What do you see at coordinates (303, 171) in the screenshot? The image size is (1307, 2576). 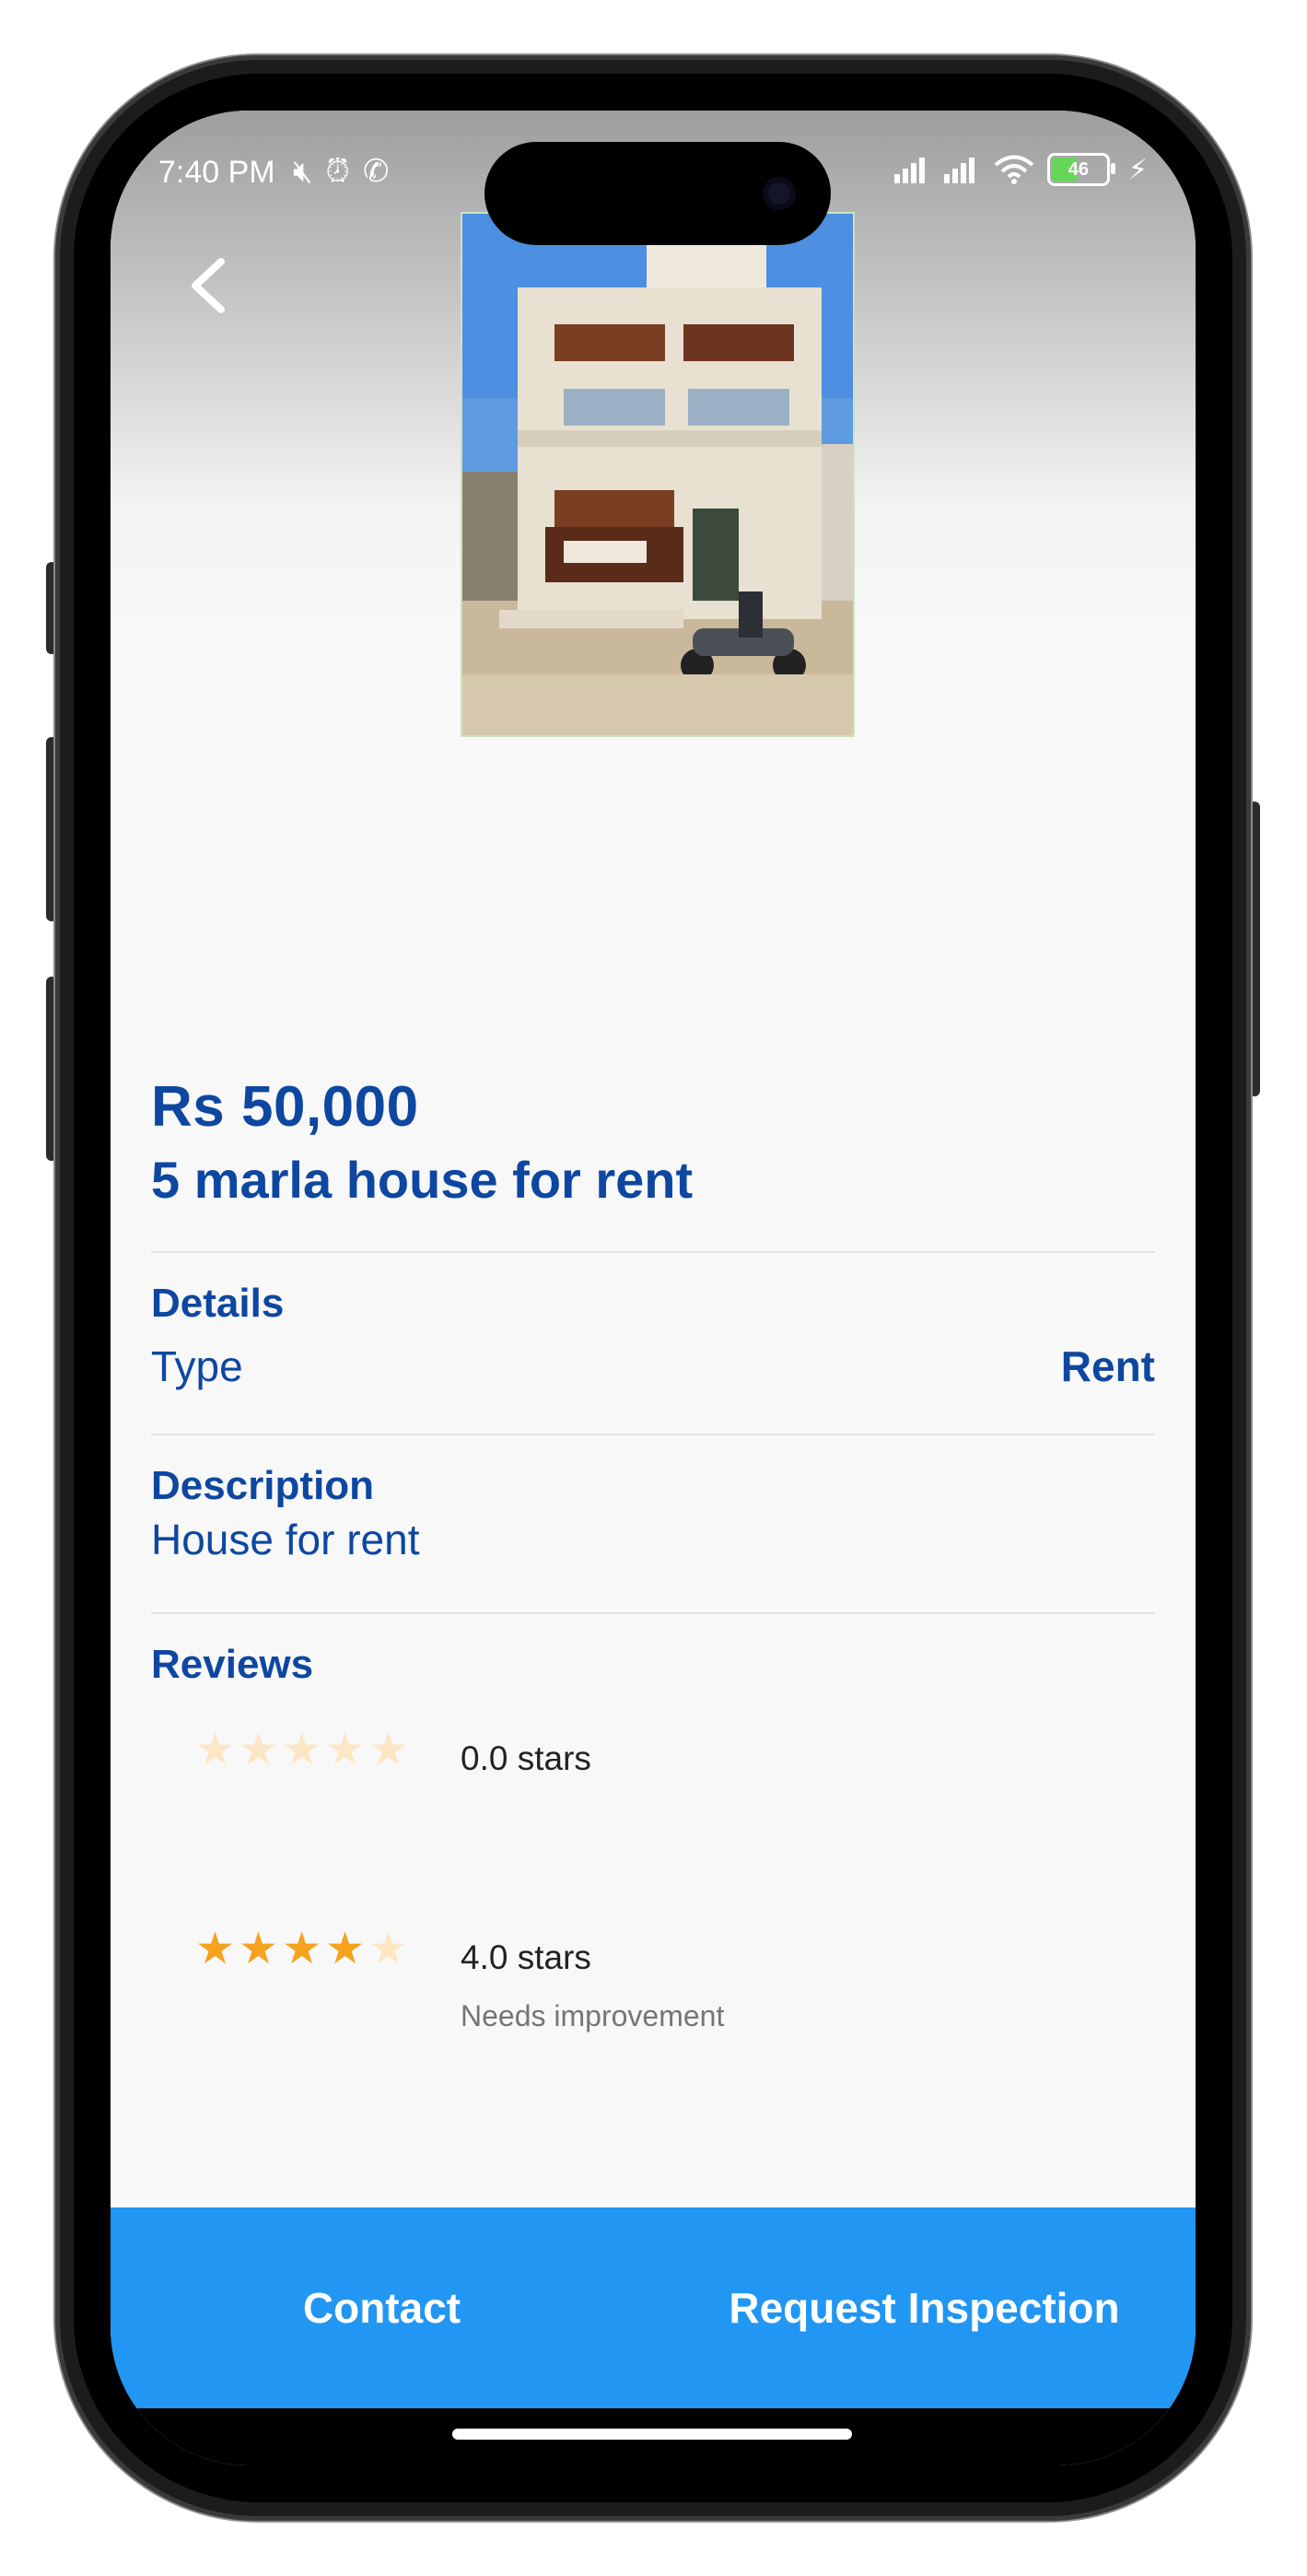 I see `mute-icon: 🔇︎` at bounding box center [303, 171].